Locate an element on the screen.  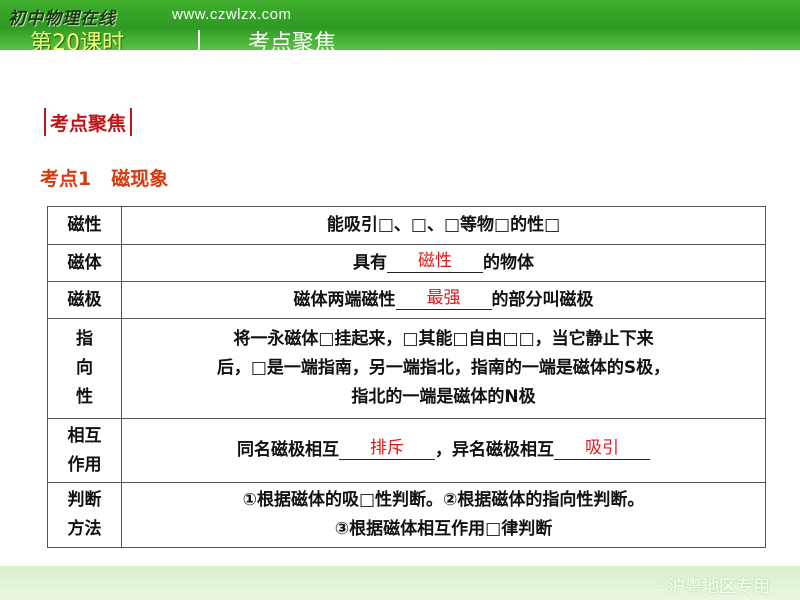
text-segment: 的物体 is located at coordinates (508, 262).